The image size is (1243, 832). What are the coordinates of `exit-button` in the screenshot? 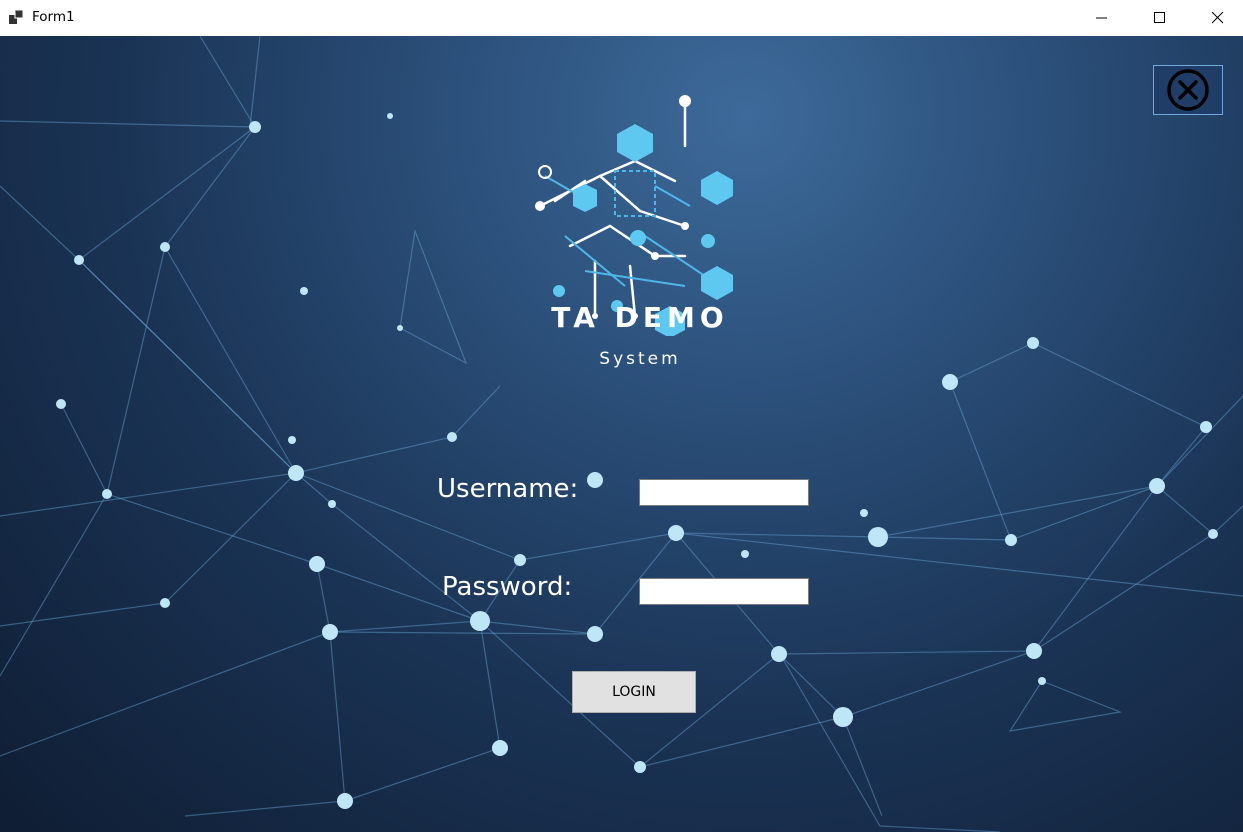 It's located at (1188, 90).